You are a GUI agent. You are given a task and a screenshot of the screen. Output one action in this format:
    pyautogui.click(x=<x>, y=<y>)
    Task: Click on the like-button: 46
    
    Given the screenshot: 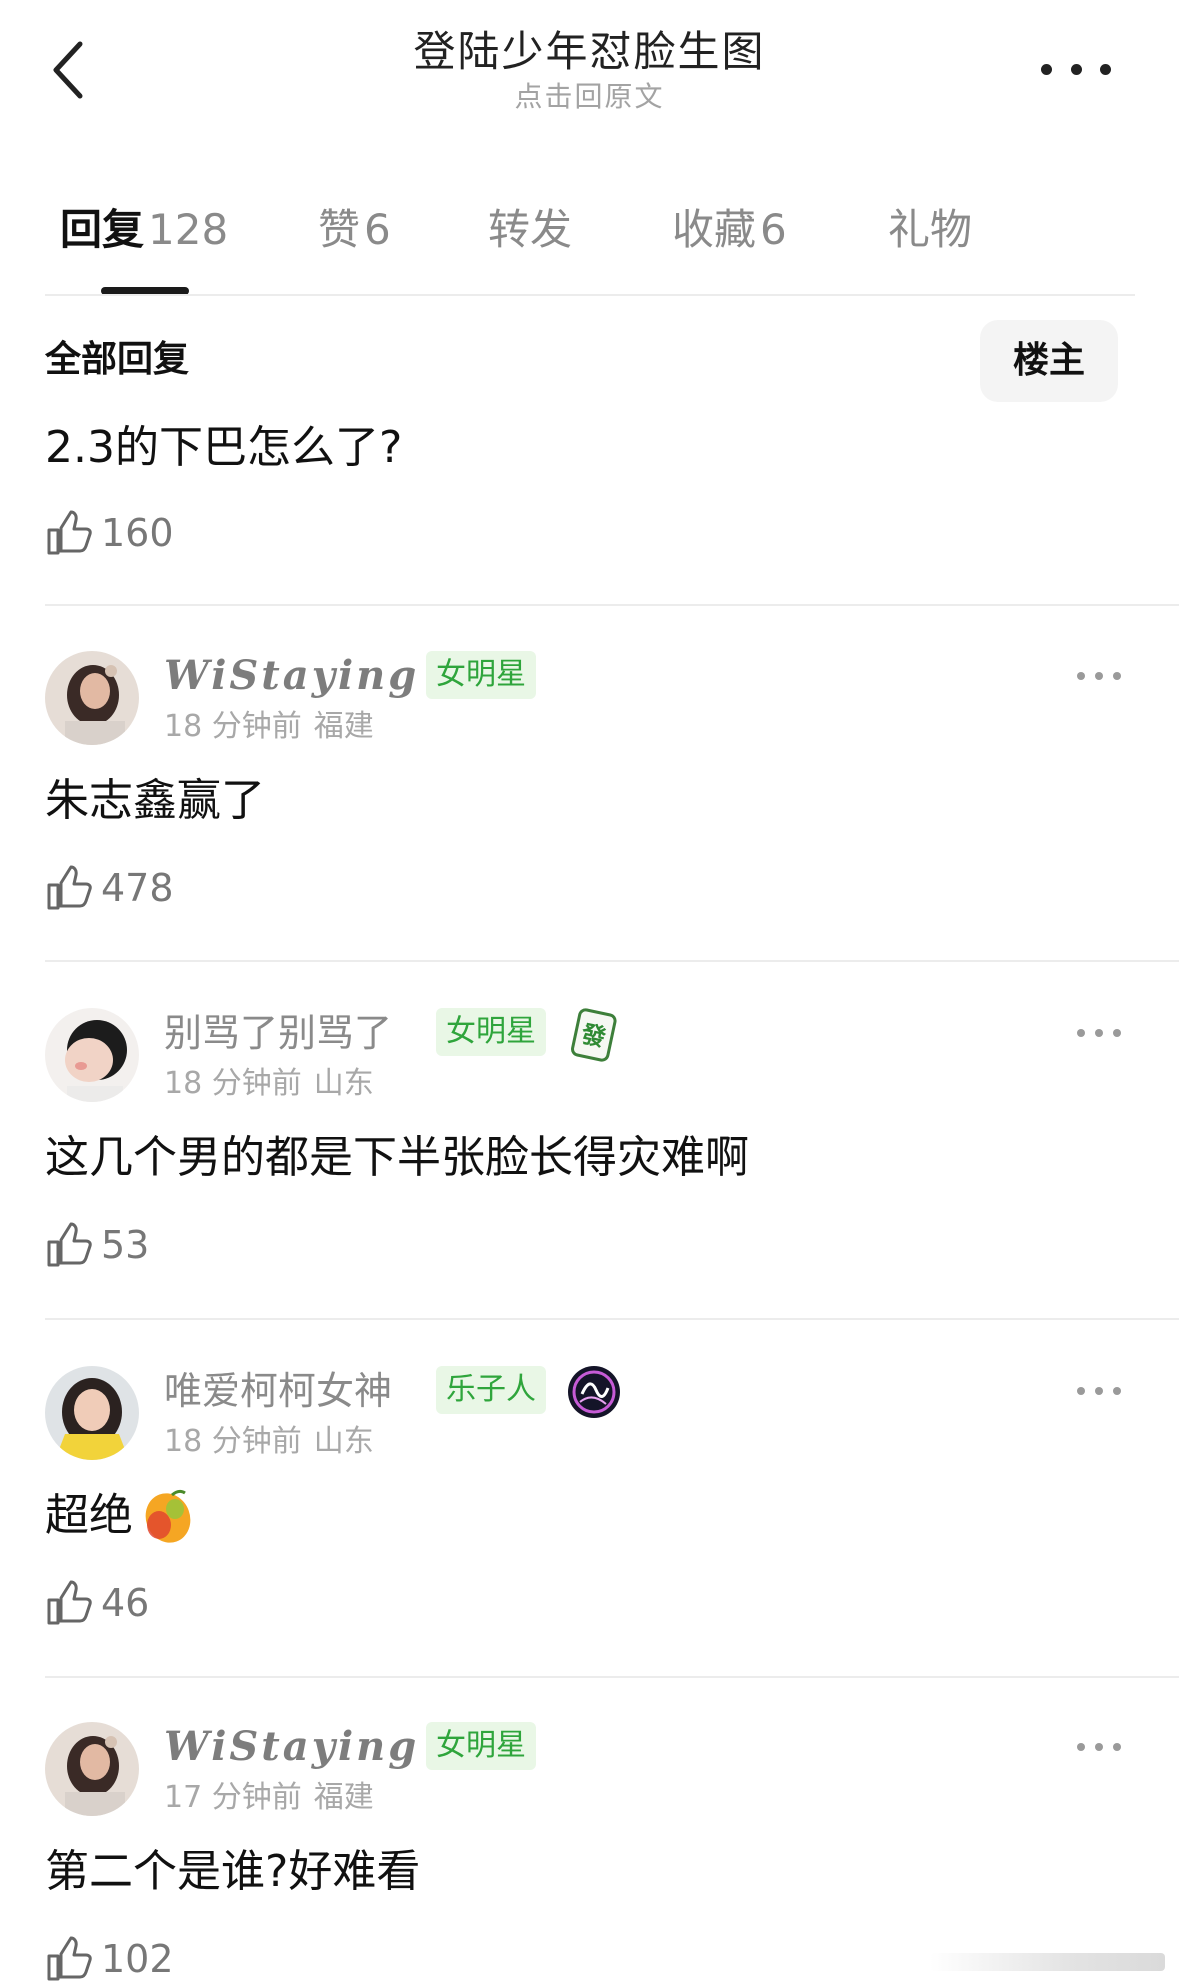 What is the action you would take?
    pyautogui.click(x=97, y=1603)
    